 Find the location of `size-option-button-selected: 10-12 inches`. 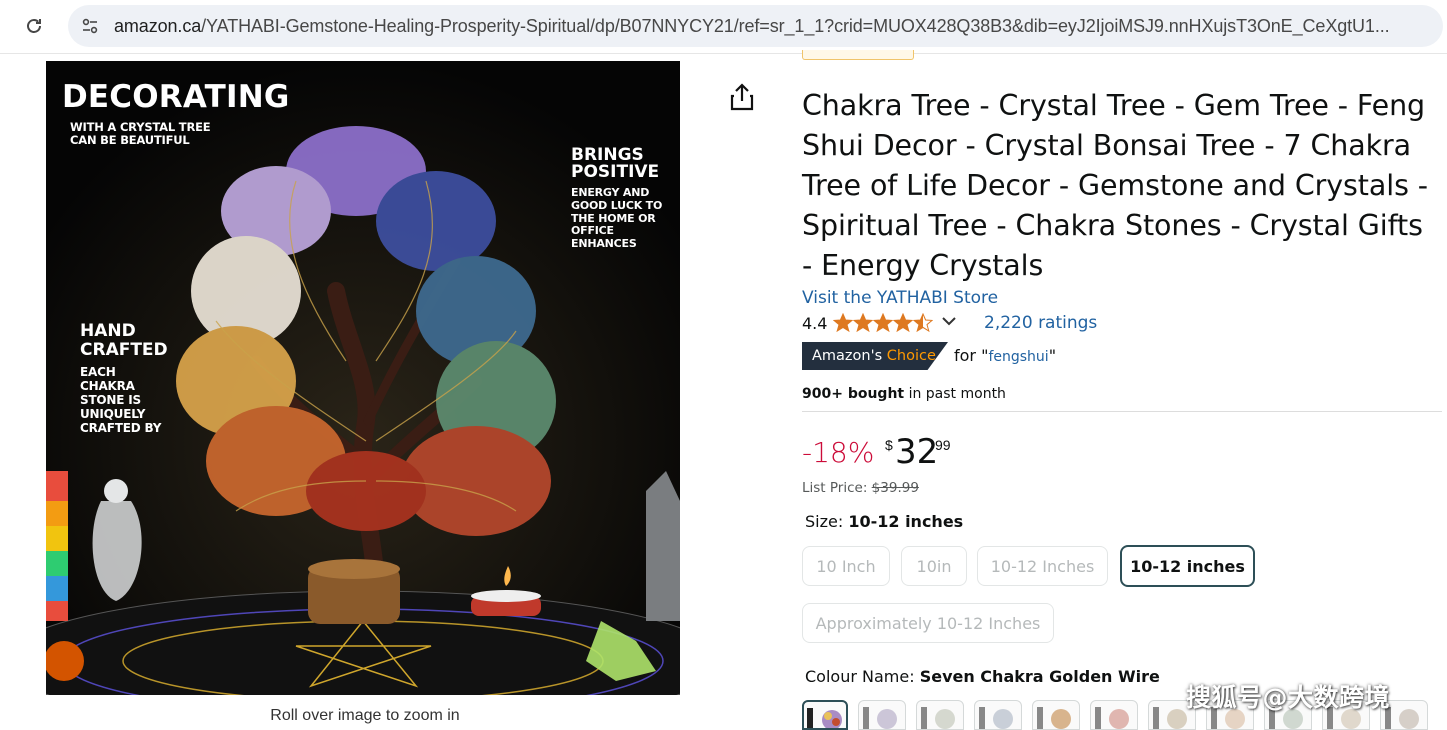

size-option-button-selected: 10-12 inches is located at coordinates (1187, 566).